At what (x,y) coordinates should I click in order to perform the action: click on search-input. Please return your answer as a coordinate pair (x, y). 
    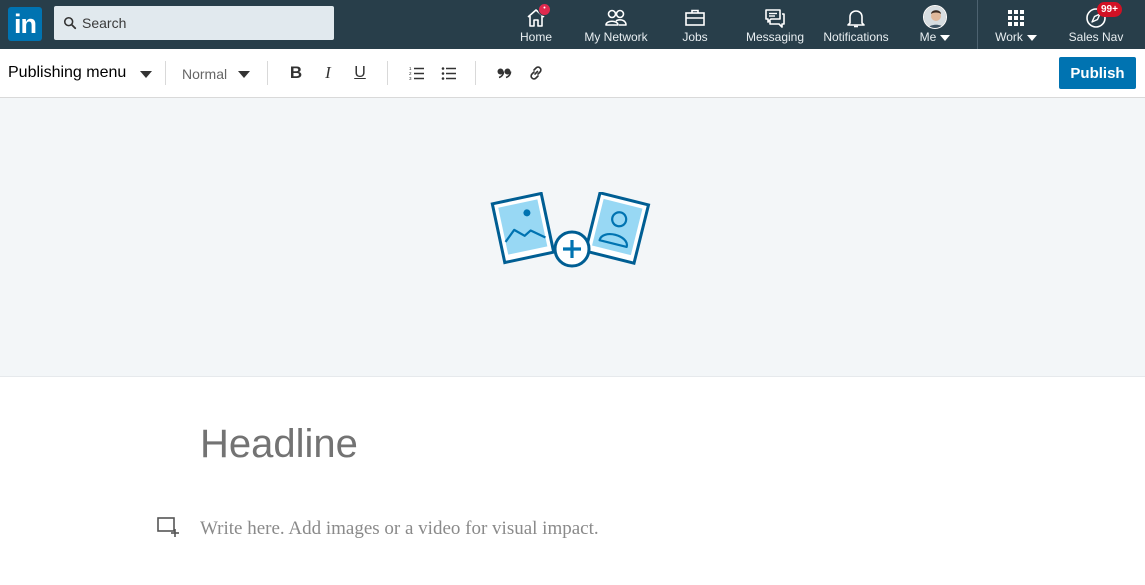
    Looking at the image, I should click on (204, 23).